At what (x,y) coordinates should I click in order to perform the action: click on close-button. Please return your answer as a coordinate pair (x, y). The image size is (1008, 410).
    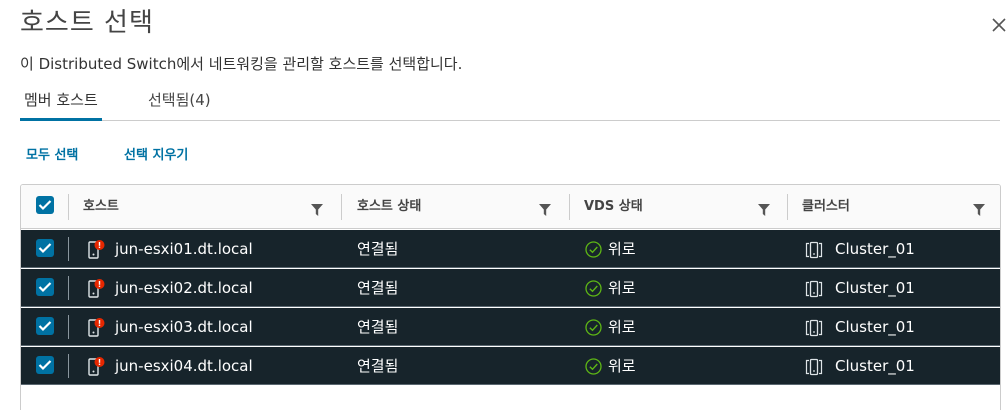
    Looking at the image, I should click on (999, 25).